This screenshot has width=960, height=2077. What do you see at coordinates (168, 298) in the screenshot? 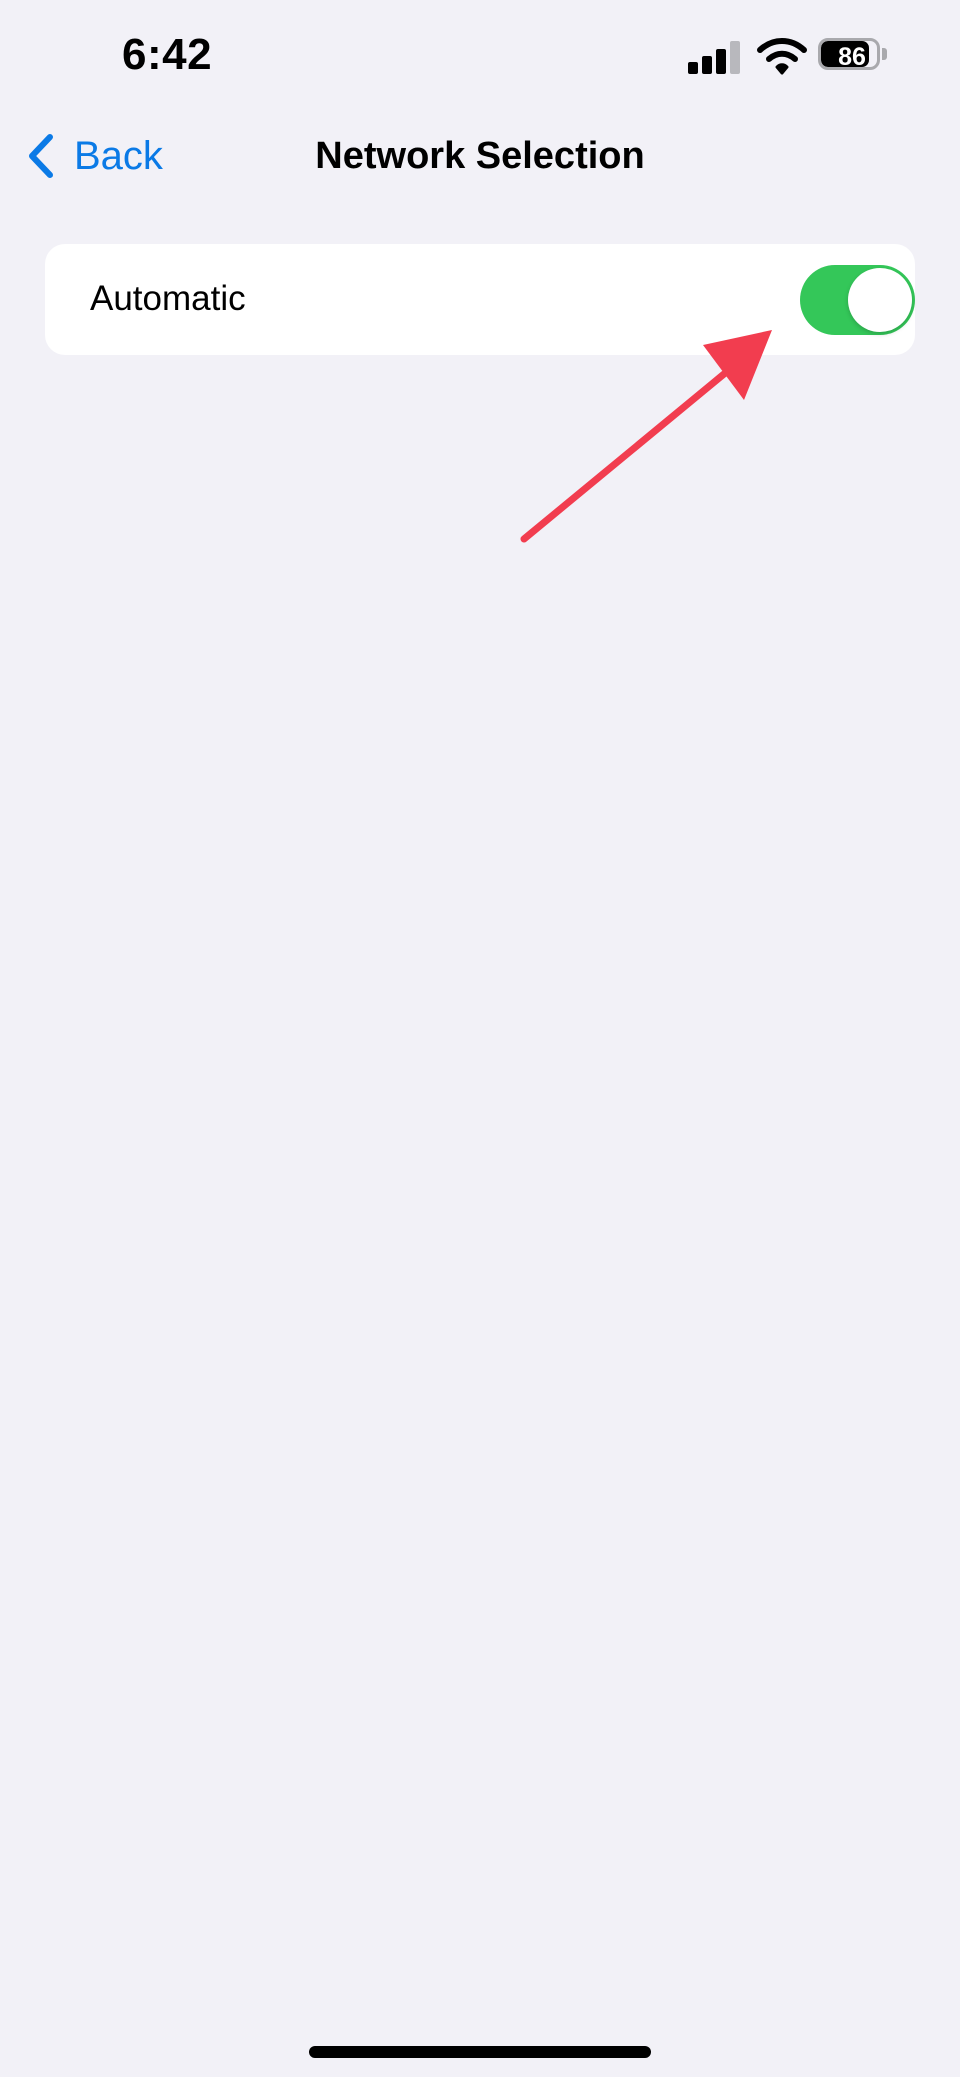
I see `automatic-label: Automatic` at bounding box center [168, 298].